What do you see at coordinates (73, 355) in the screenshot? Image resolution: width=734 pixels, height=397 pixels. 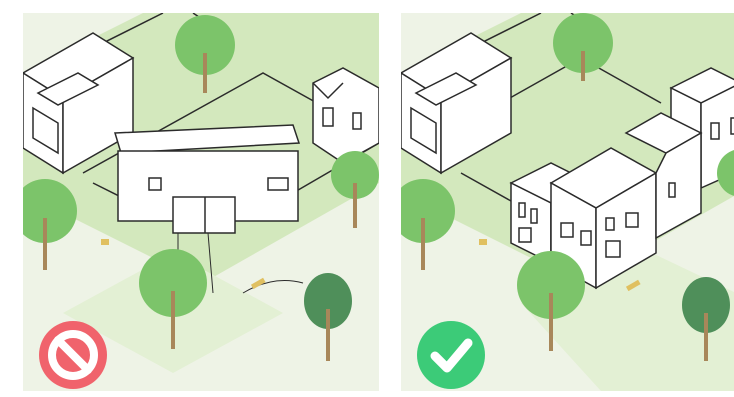 I see `prohibited-icon` at bounding box center [73, 355].